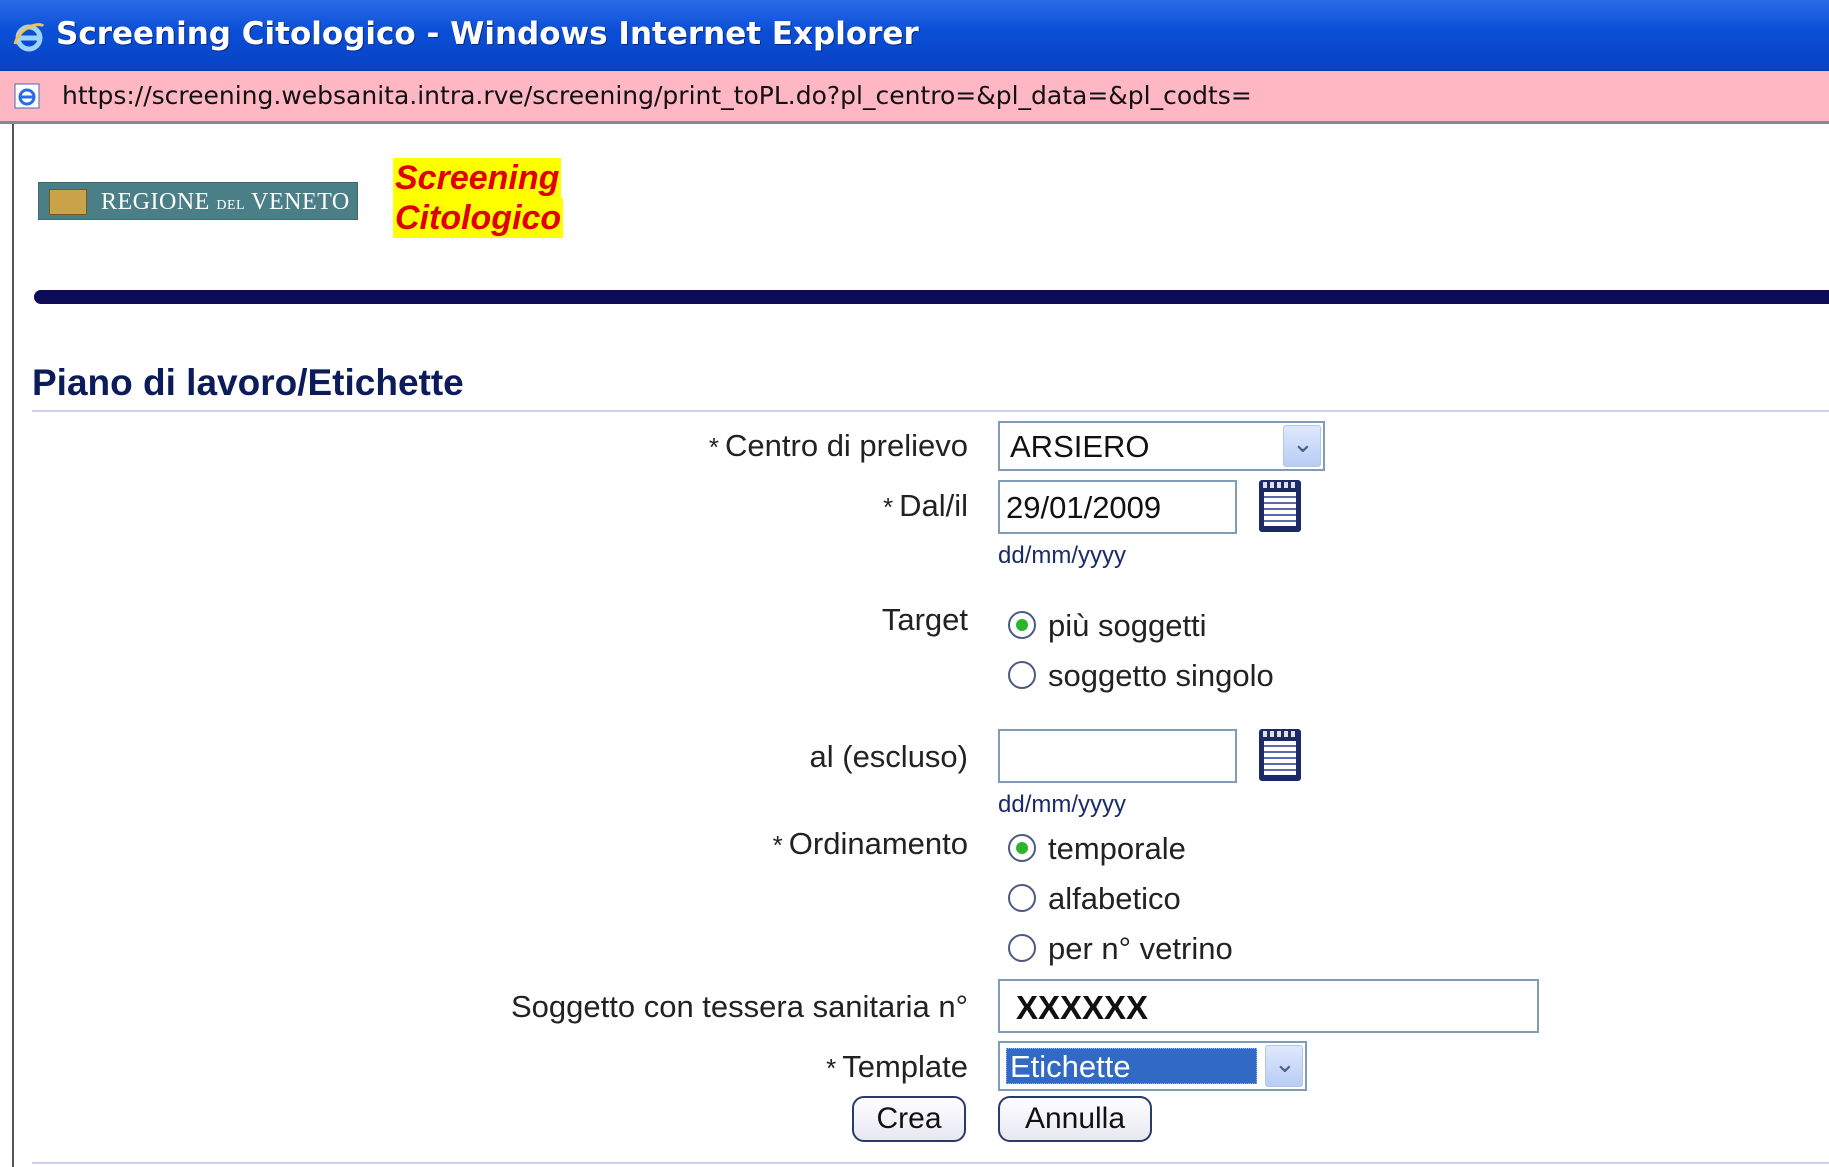 The height and width of the screenshot is (1167, 1829). Describe the element at coordinates (739, 1006) in the screenshot. I see `tessera-label: Soggetto con tessera sanitaria n°` at that location.